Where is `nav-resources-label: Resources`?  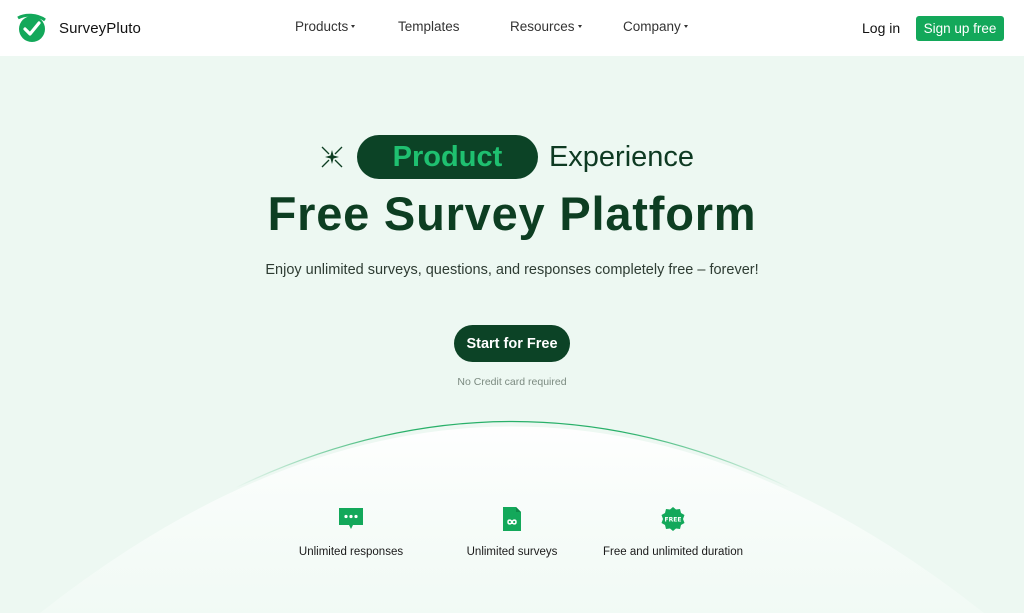 nav-resources-label: Resources is located at coordinates (542, 26).